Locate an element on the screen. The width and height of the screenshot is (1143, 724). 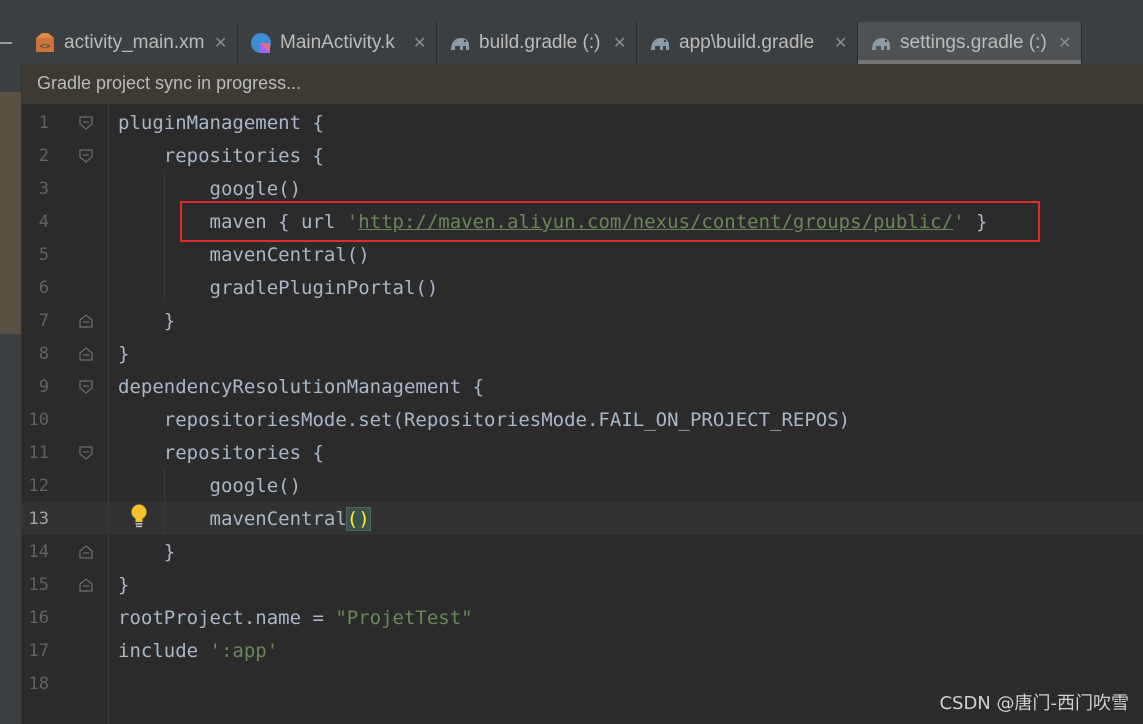
xml-file-icon: <> is located at coordinates (45, 43).